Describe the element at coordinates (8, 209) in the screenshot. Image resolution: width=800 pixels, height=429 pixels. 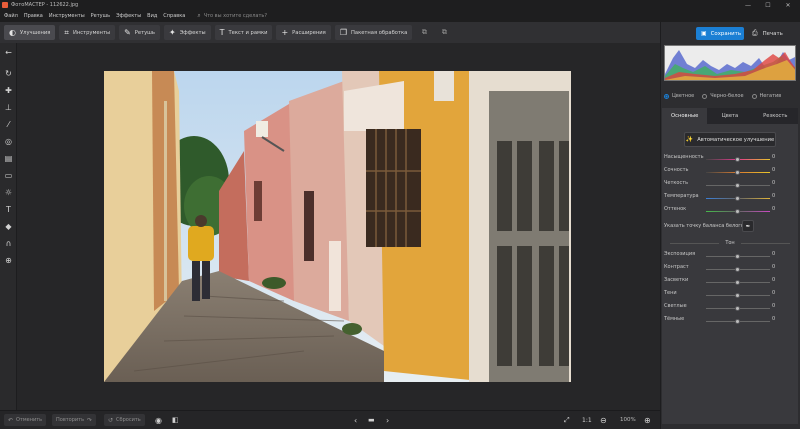
I see `text-tool-icon: T` at that location.